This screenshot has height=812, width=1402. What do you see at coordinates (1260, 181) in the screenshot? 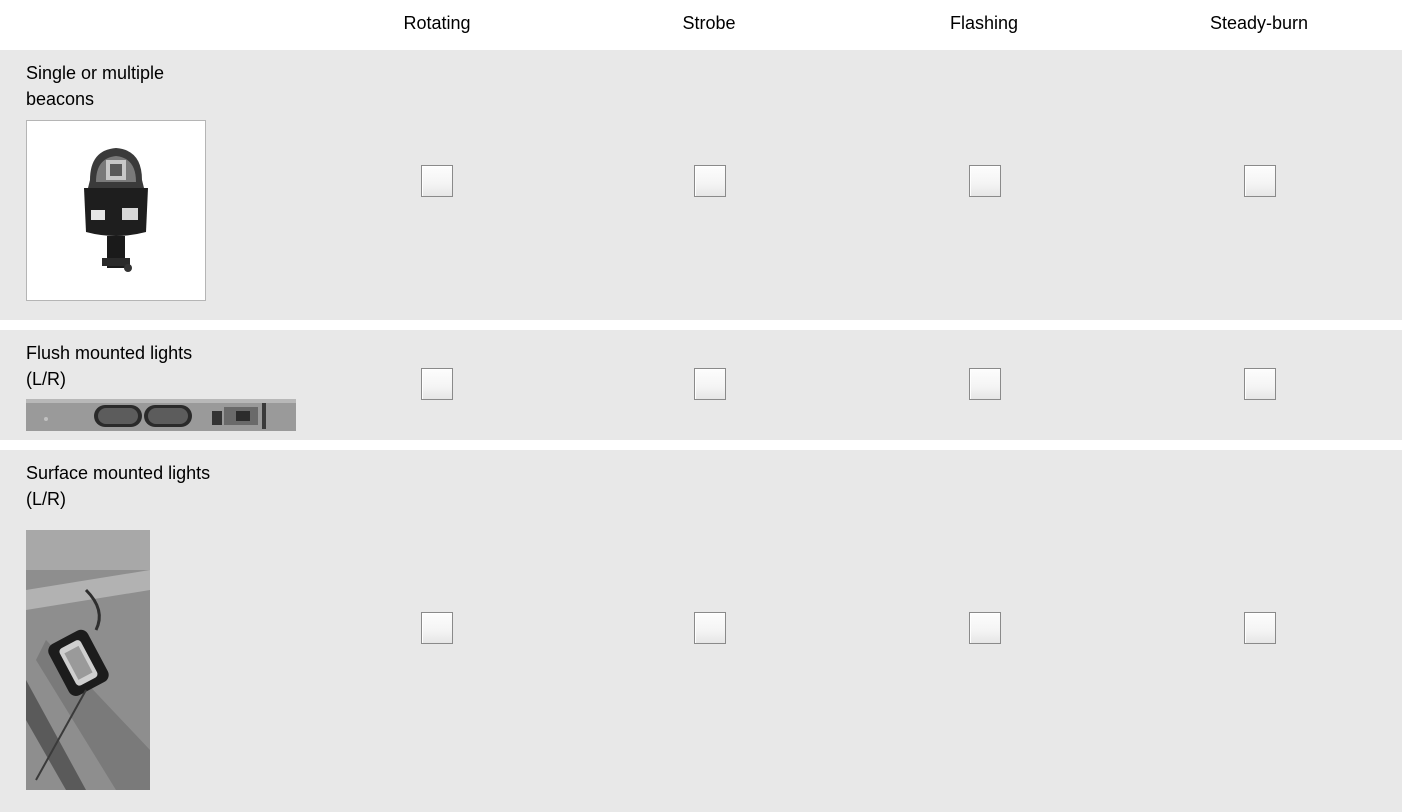
I see `checkbox-beacons-steady-burn` at bounding box center [1260, 181].